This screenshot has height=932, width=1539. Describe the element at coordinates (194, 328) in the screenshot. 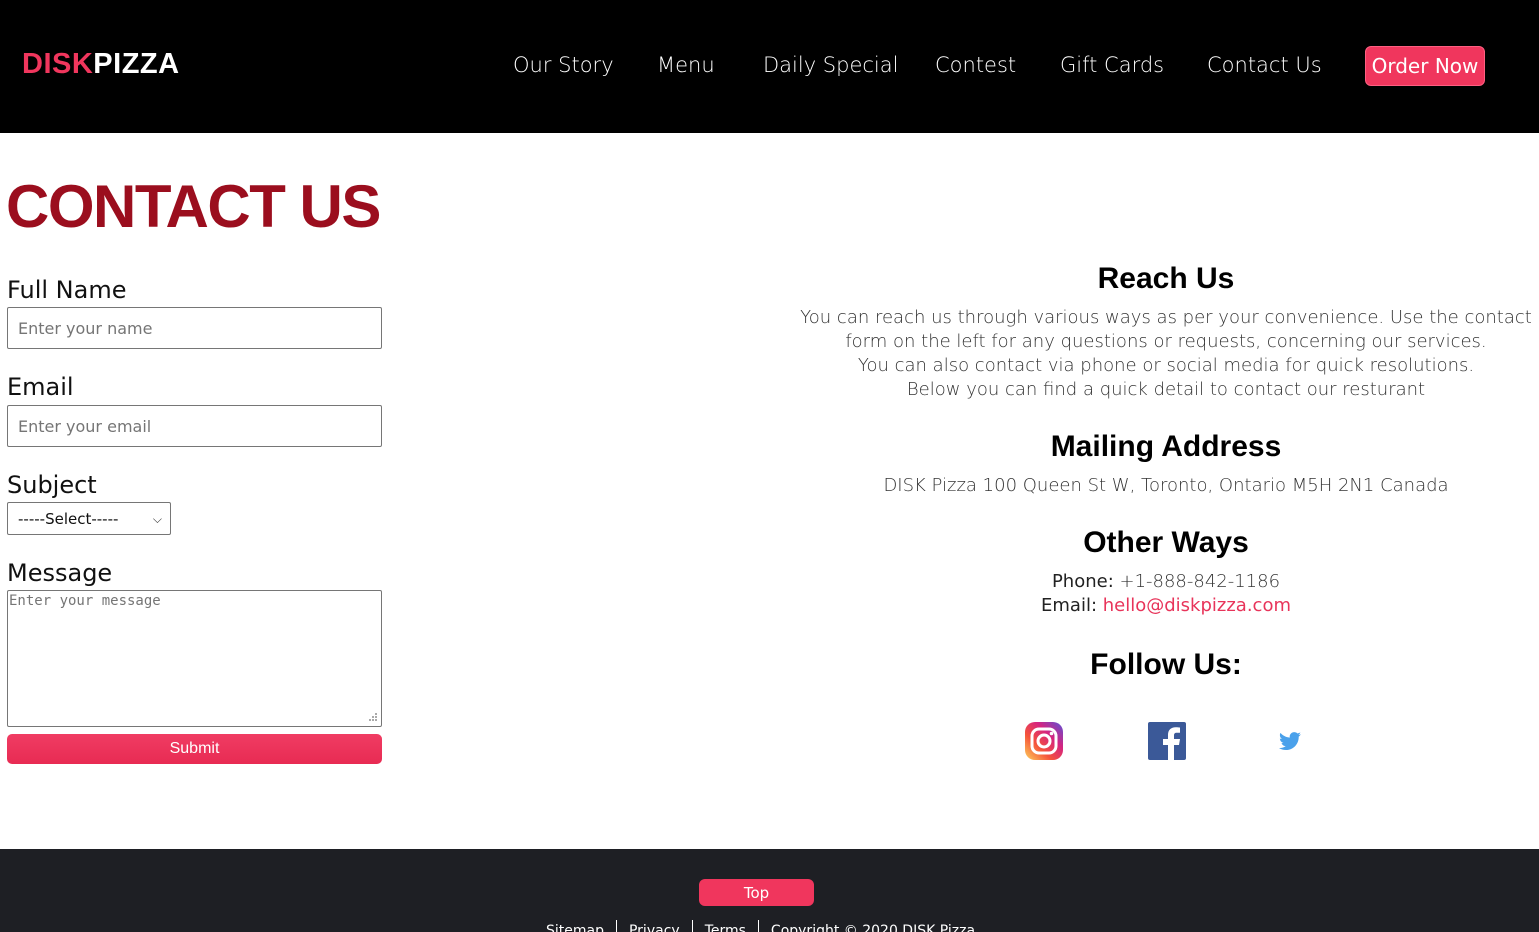

I see `full-name-input` at that location.